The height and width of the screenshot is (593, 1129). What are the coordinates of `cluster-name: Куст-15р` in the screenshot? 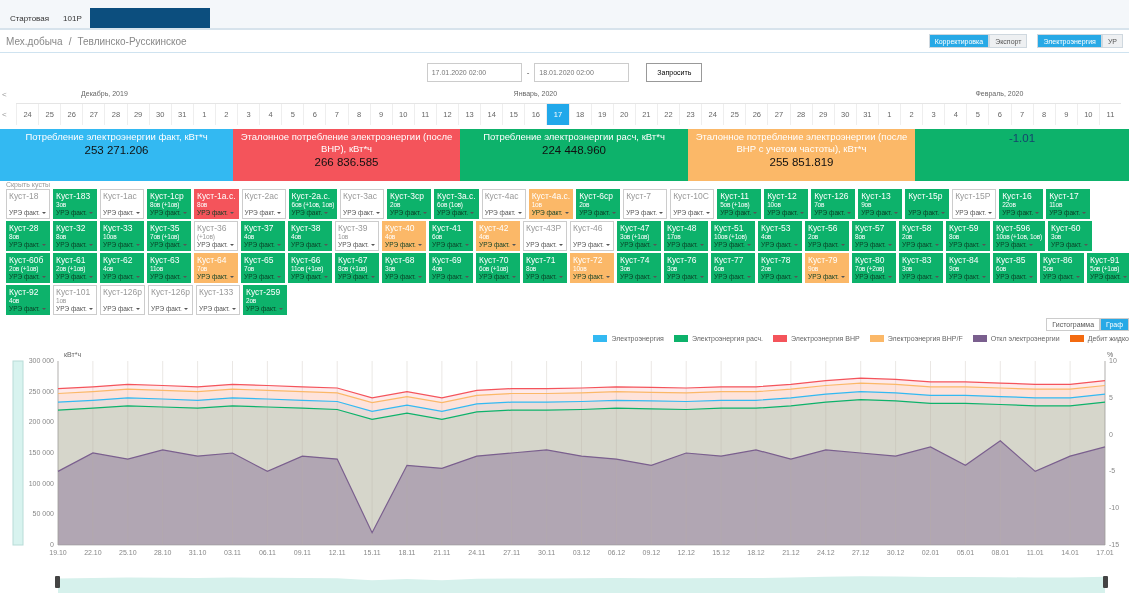 It's located at (926, 196).